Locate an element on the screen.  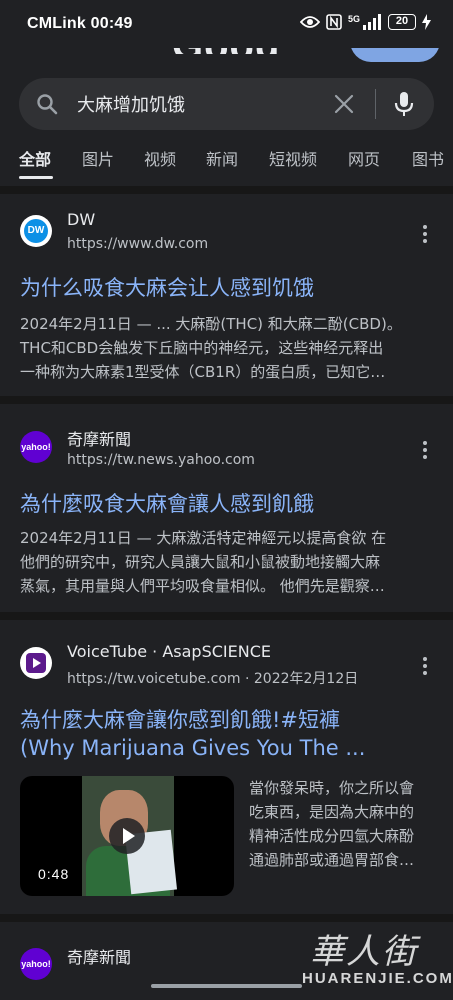
tab-images: 图片 is located at coordinates (98, 158).